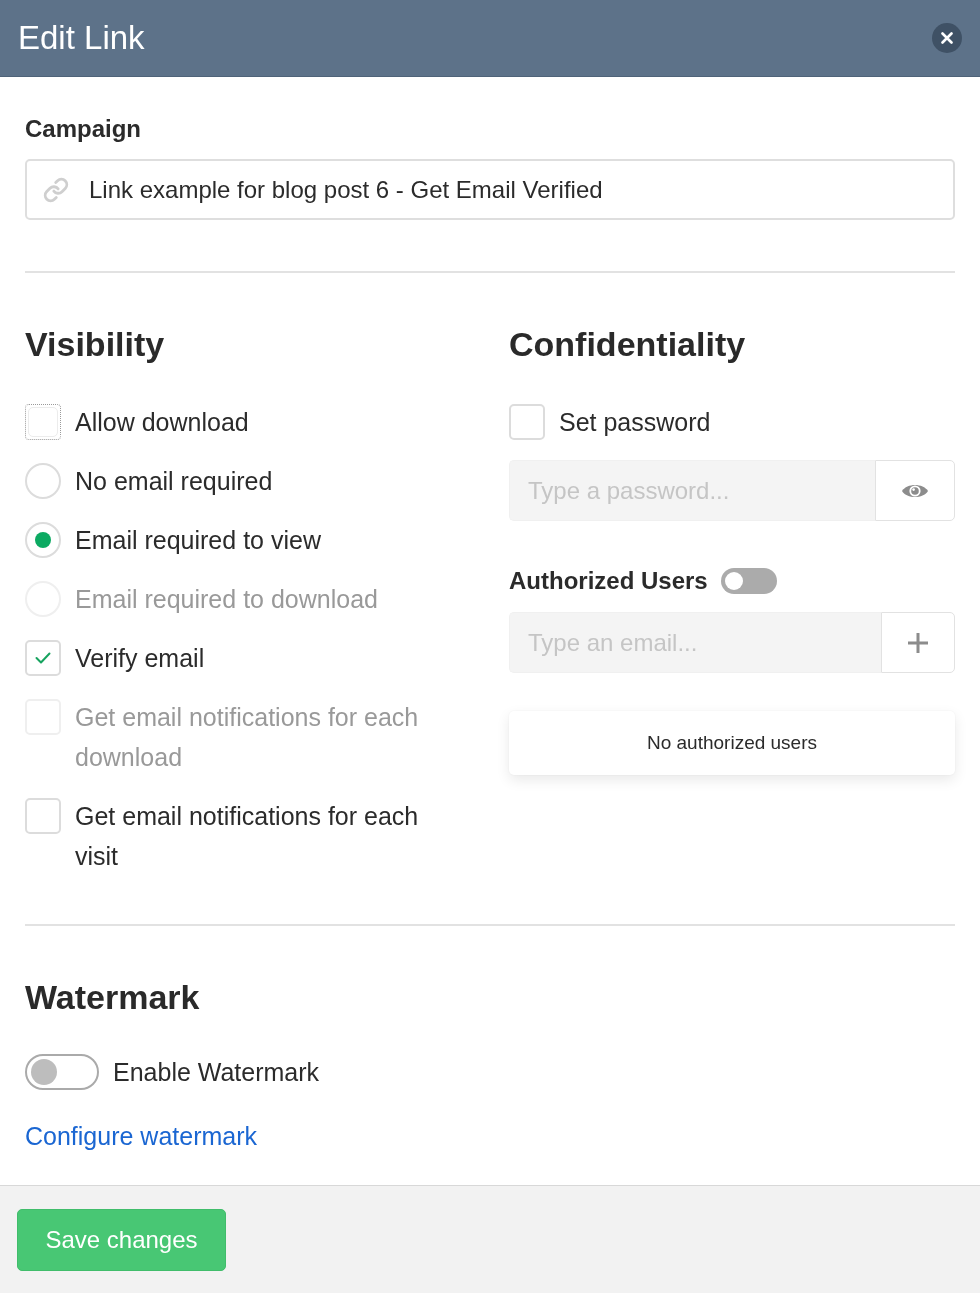 This screenshot has height=1293, width=980. What do you see at coordinates (198, 540) in the screenshot?
I see `option-label: Email required to view` at bounding box center [198, 540].